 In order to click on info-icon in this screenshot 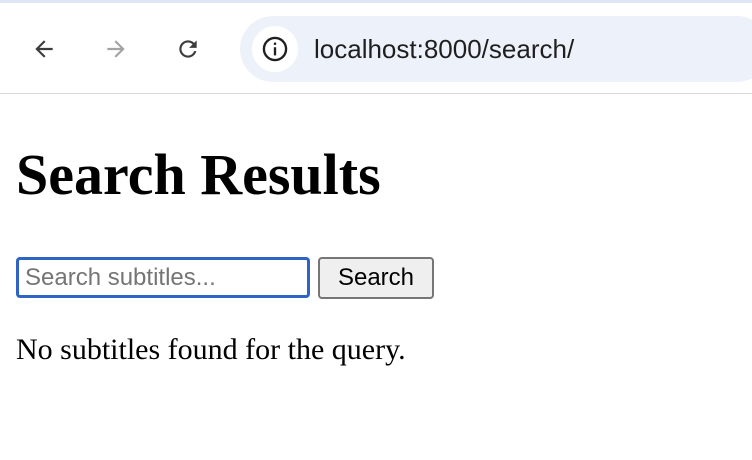, I will do `click(275, 49)`.